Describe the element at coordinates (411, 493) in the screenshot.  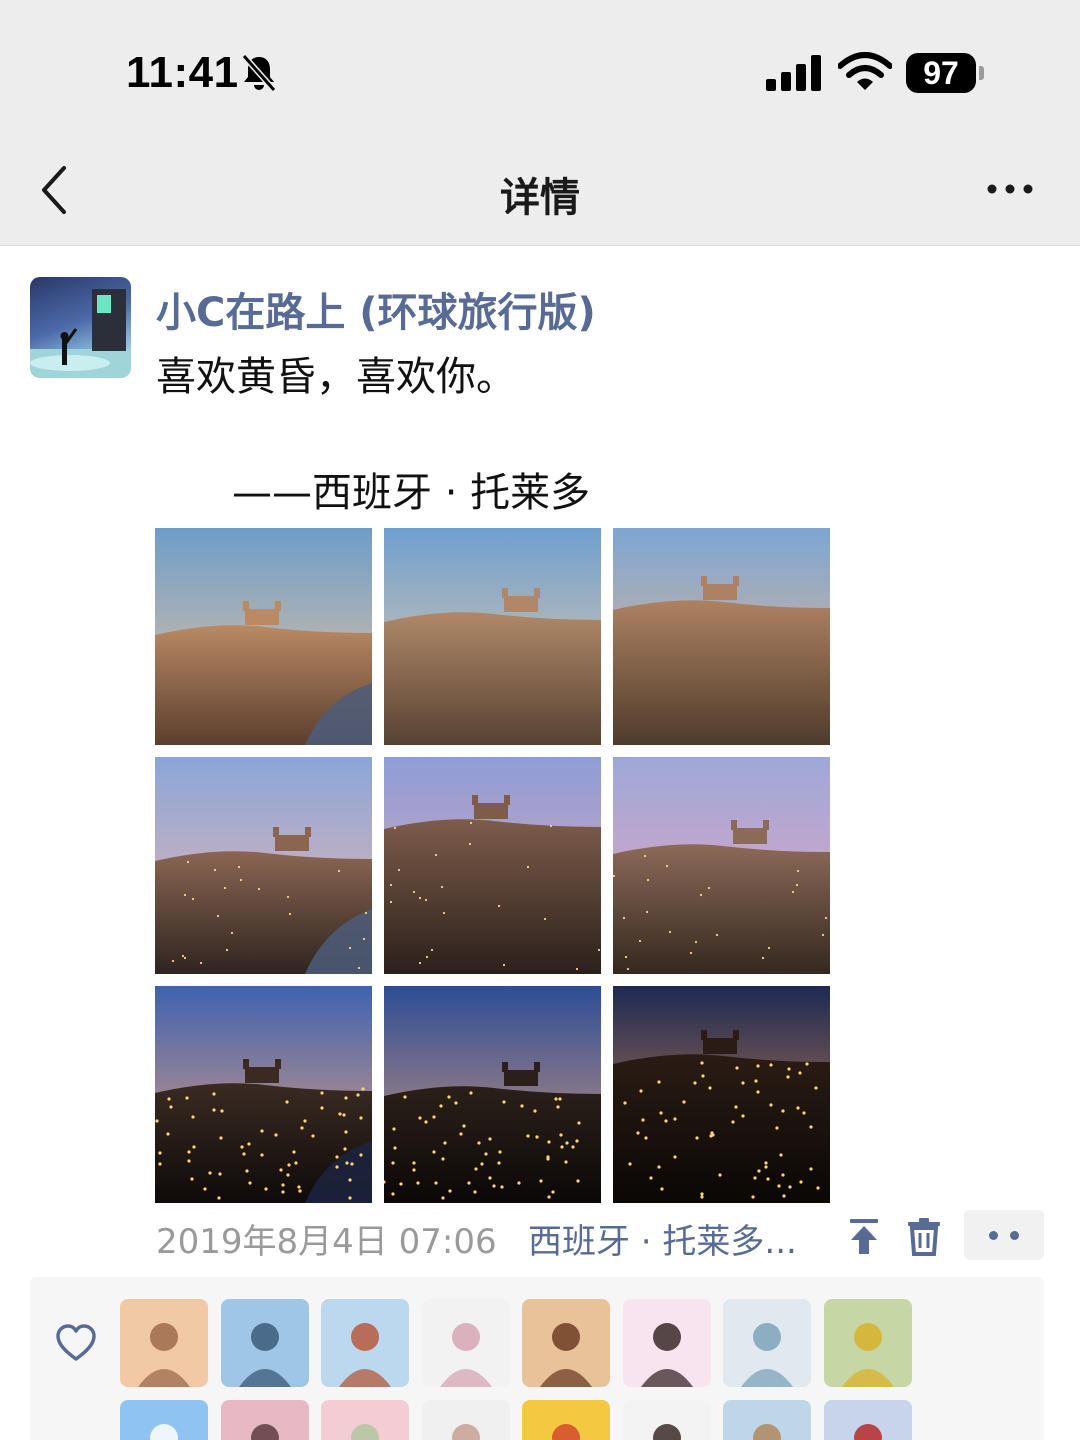
I see `post-text-line-2: ——西班牙 · 托莱多` at that location.